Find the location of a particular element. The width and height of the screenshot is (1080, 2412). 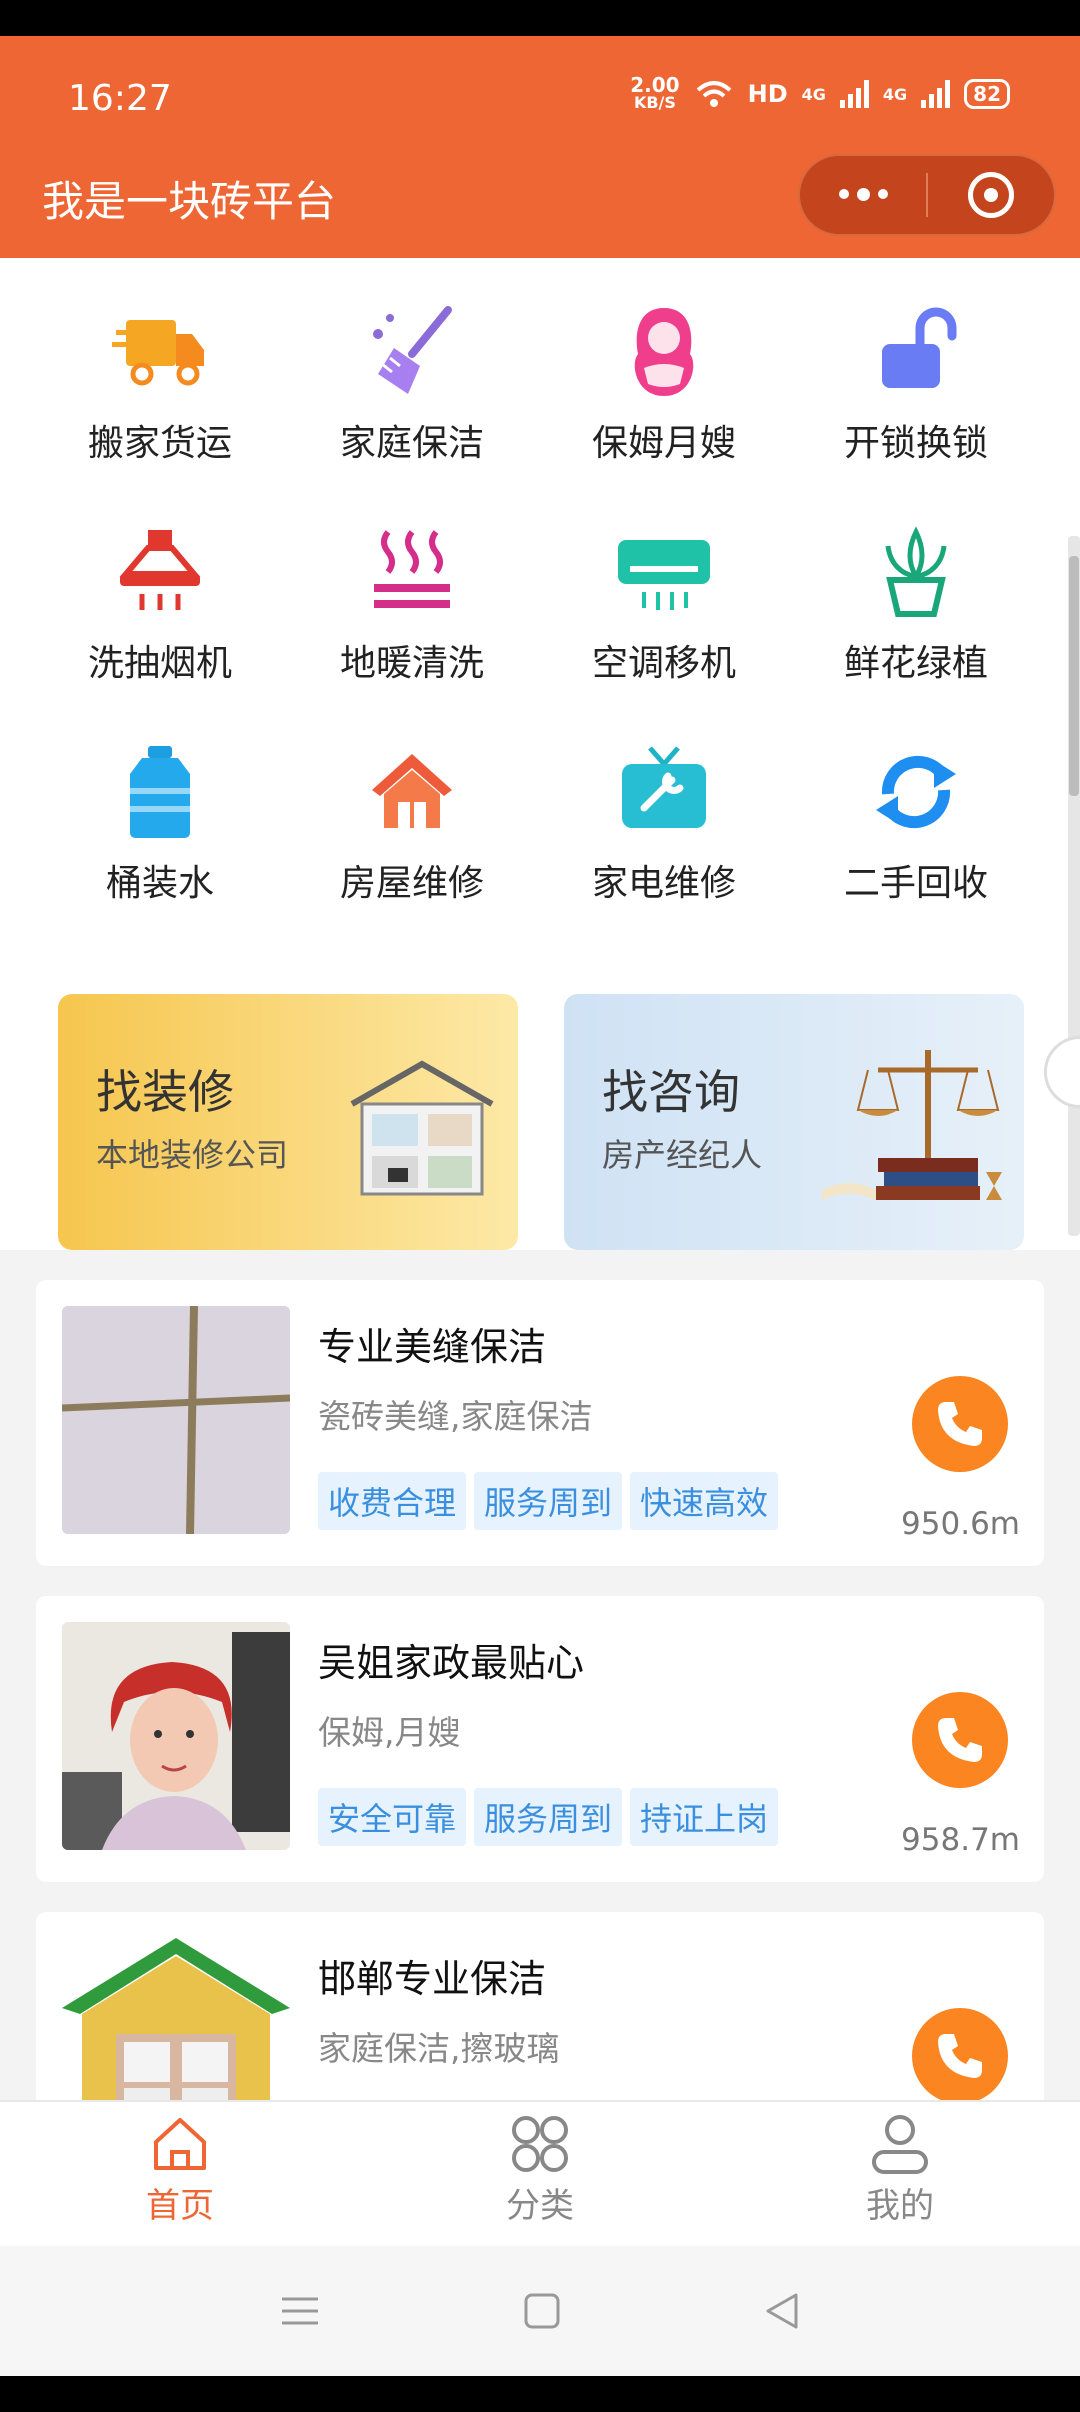

close-miniprogram-button is located at coordinates (991, 195).